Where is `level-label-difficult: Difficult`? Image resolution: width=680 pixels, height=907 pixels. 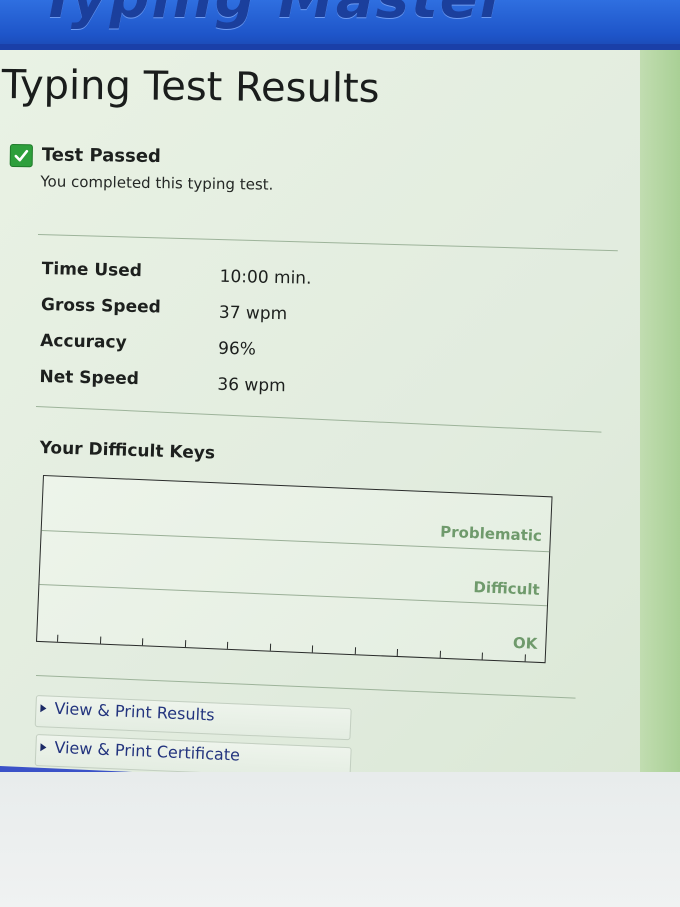 level-label-difficult: Difficult is located at coordinates (507, 588).